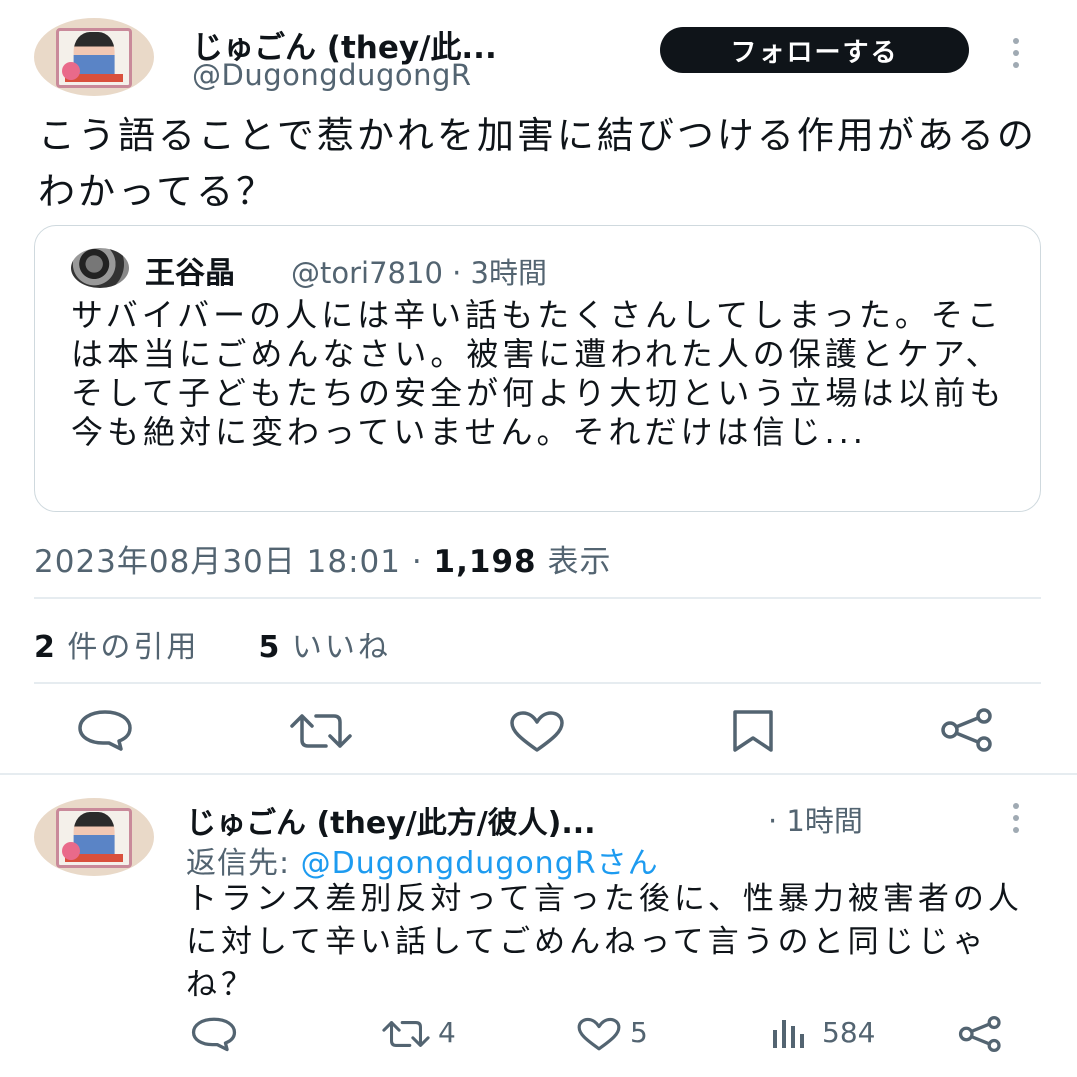 This screenshot has width=1077, height=1077. I want to click on quotes-count: 2, so click(44, 647).